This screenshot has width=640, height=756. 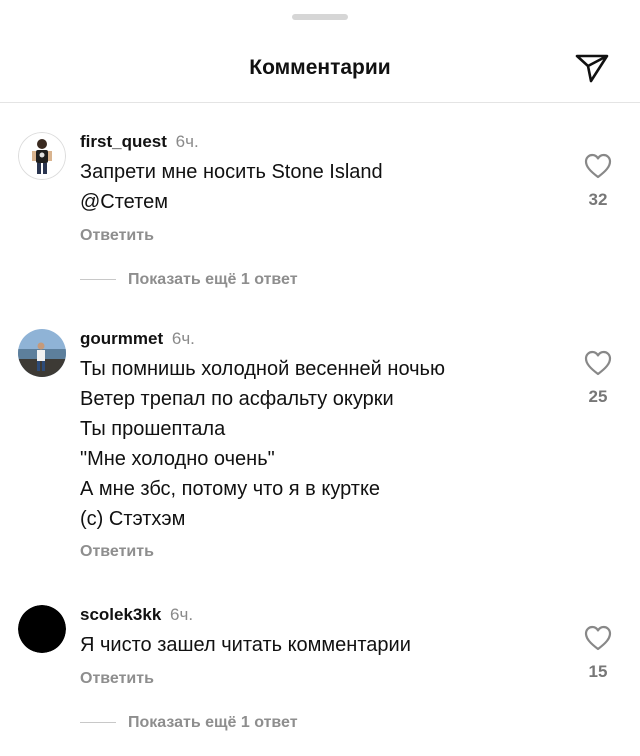 I want to click on comment-line: (с) Стэтхэм, so click(x=133, y=519).